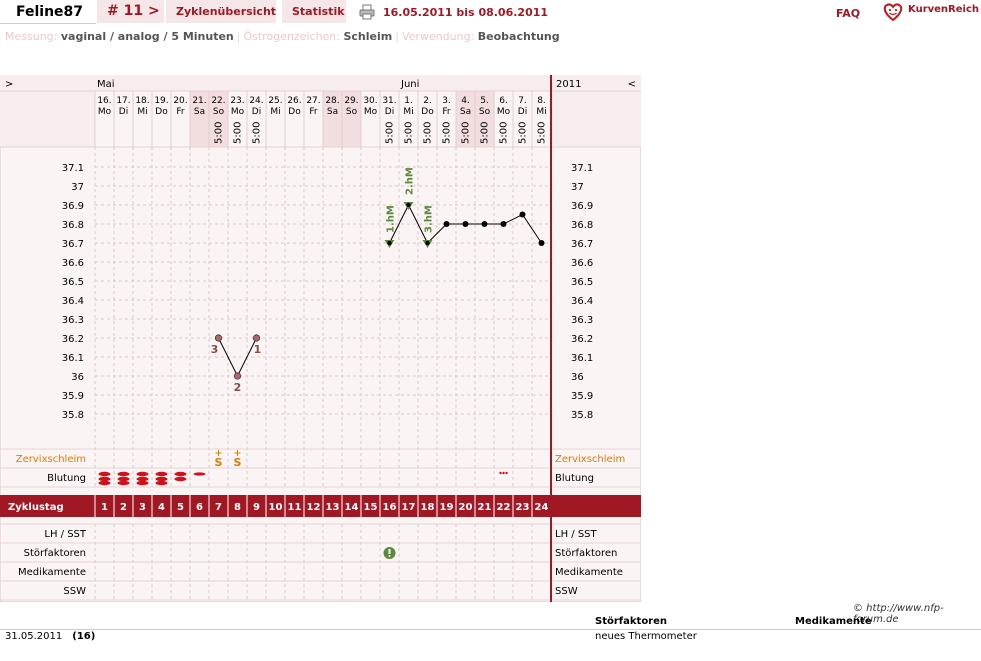  I want to click on day-date: 29., so click(351, 101).